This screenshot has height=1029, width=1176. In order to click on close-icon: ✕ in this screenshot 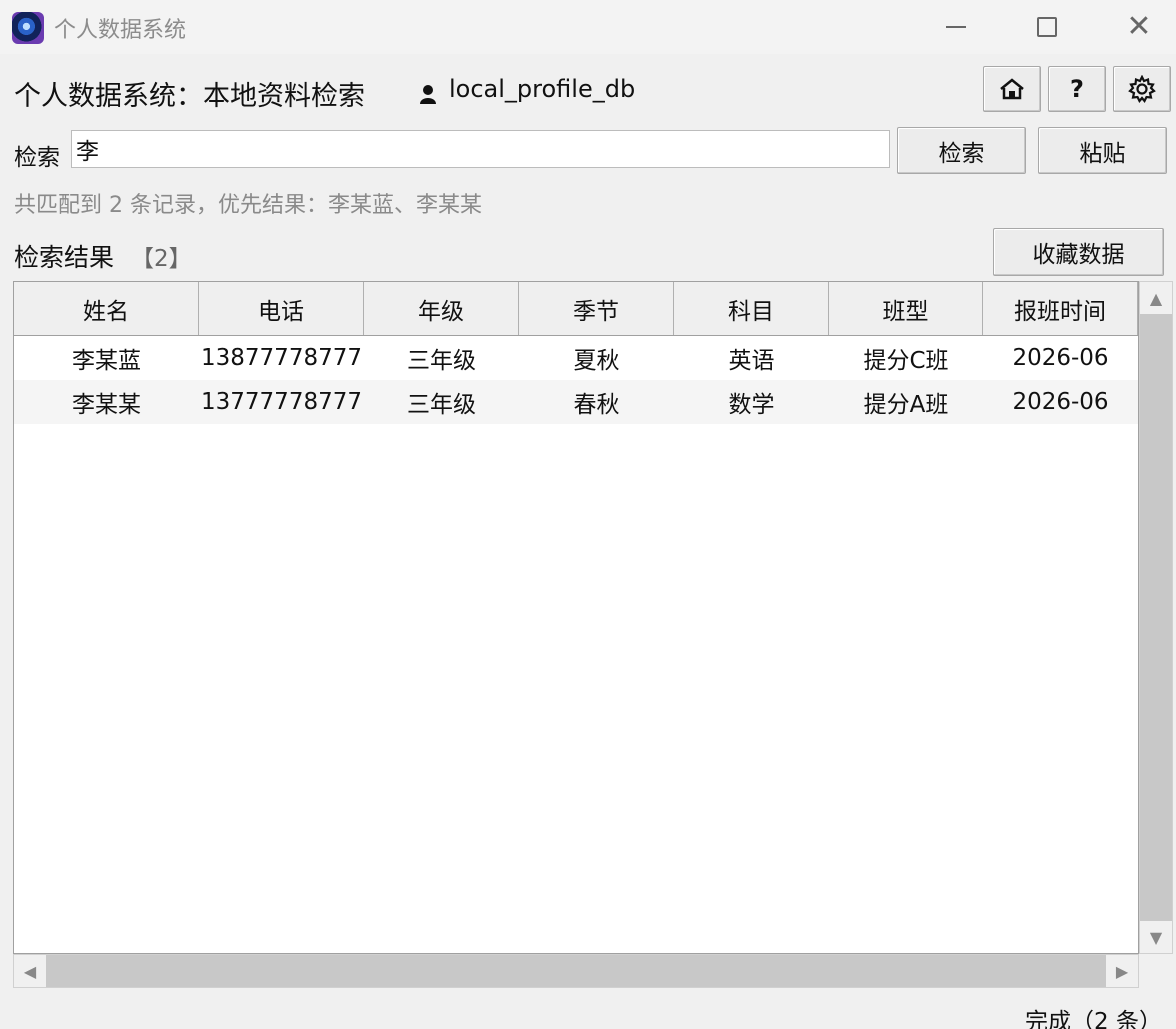, I will do `click(1139, 26)`.